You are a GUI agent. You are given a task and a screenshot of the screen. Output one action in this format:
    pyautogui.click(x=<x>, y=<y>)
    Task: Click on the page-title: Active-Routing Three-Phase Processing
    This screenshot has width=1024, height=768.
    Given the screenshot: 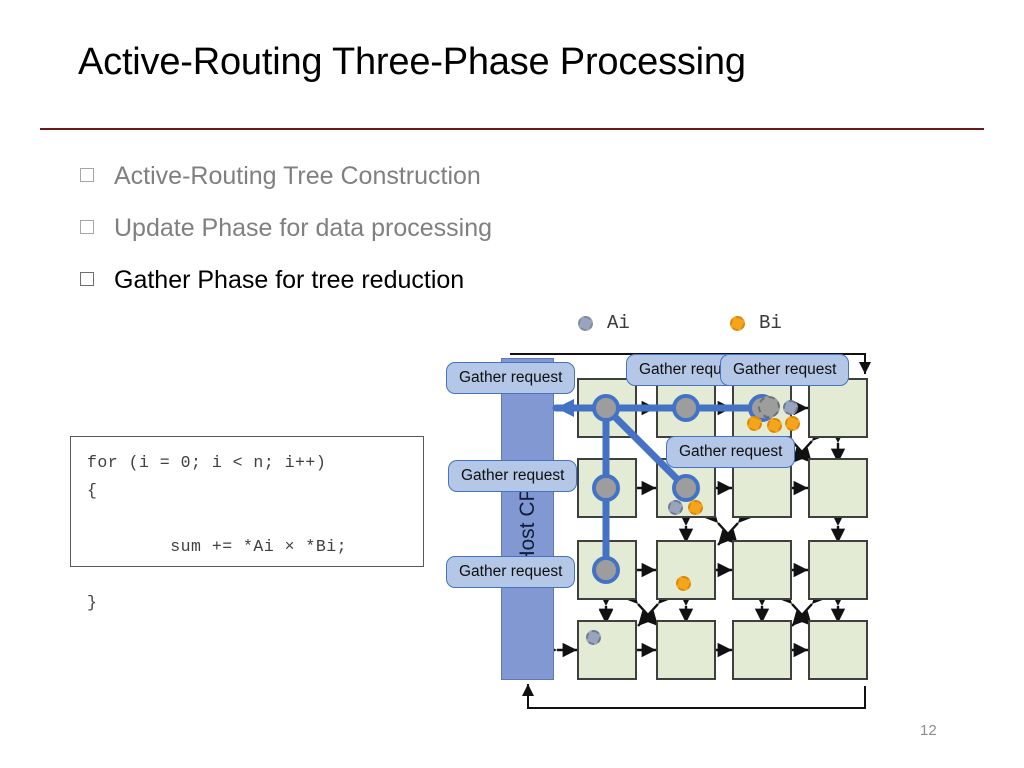 What is the action you would take?
    pyautogui.click(x=412, y=62)
    